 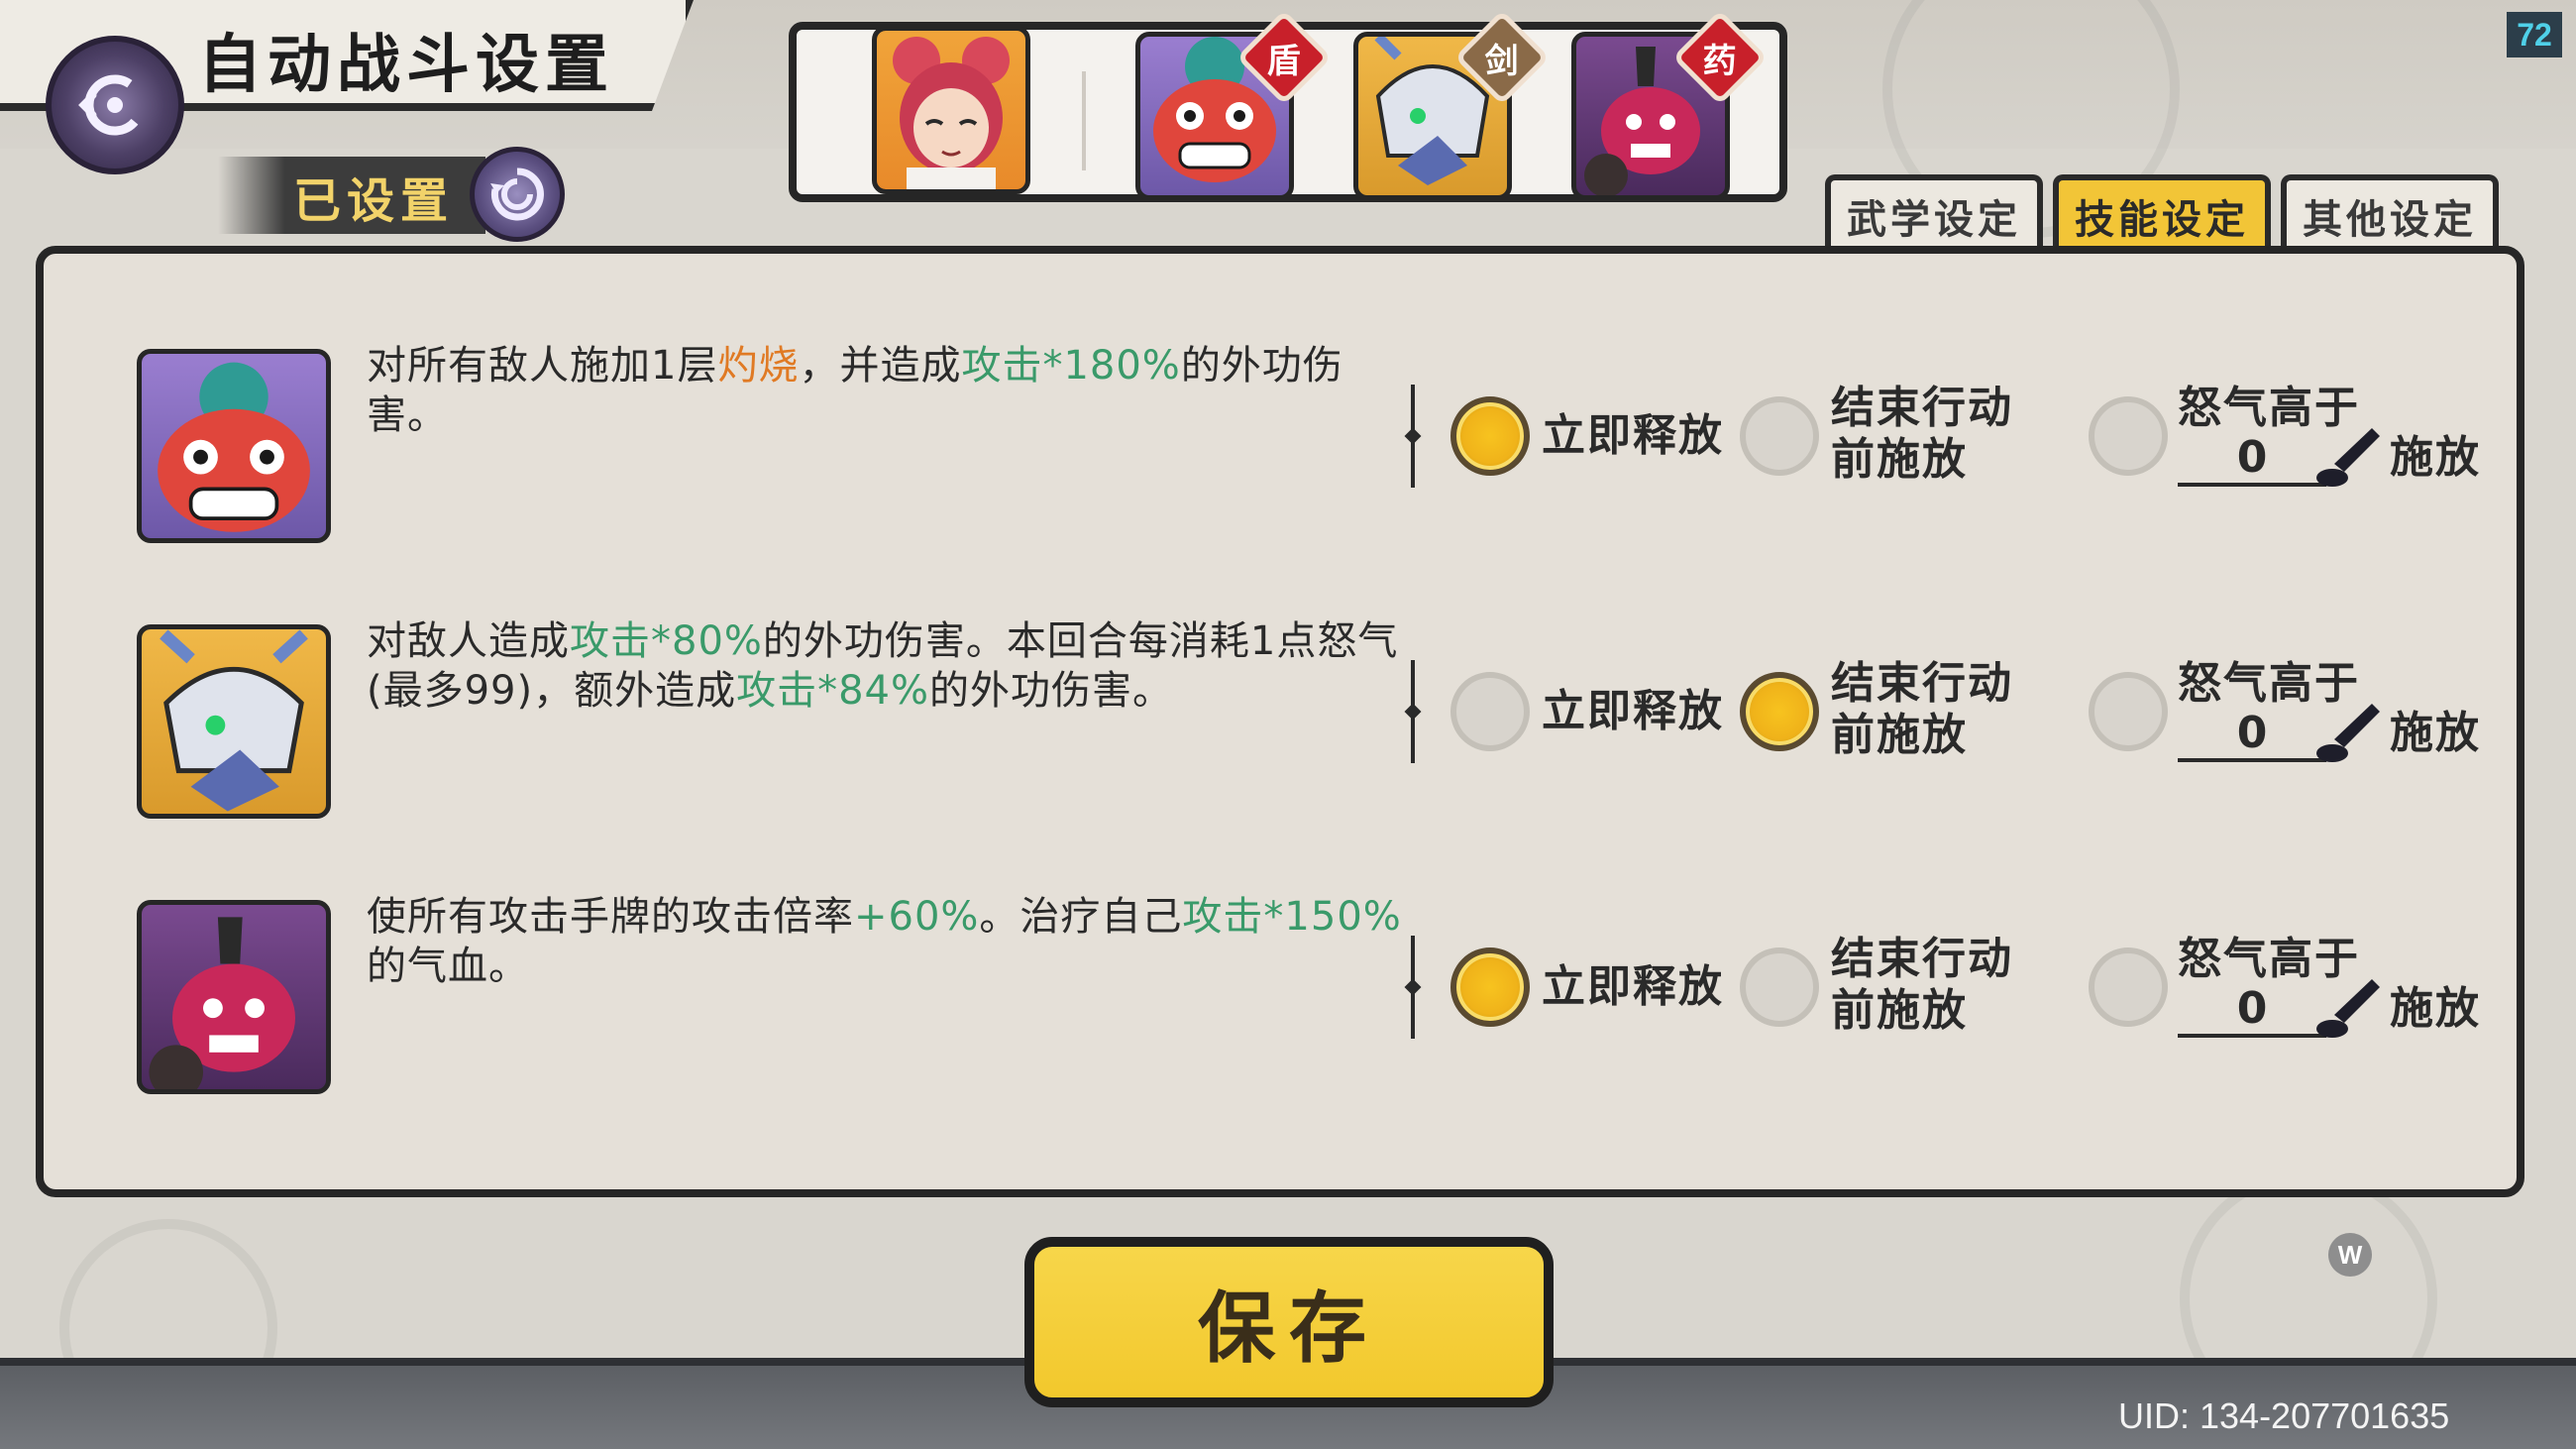 What do you see at coordinates (374, 201) in the screenshot?
I see `status-label: 已设置` at bounding box center [374, 201].